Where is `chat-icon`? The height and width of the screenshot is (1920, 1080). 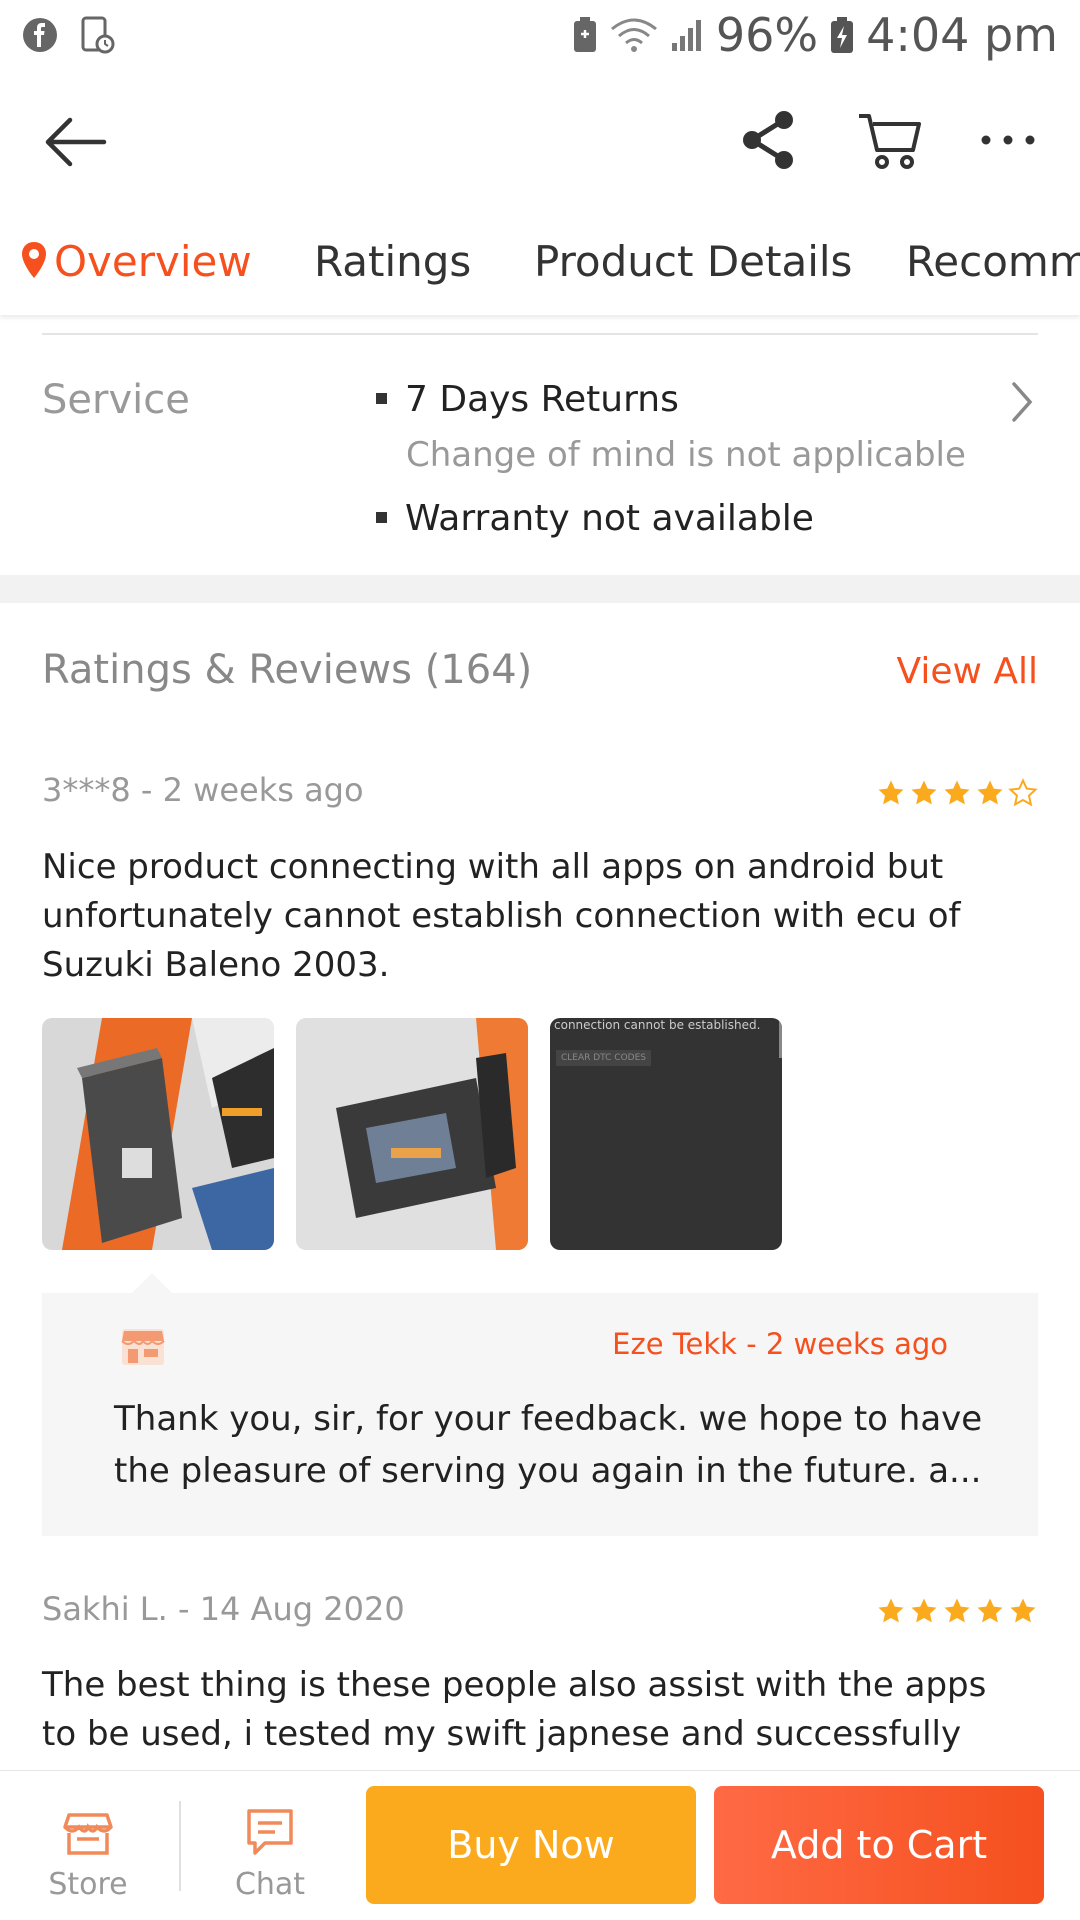
chat-icon is located at coordinates (270, 1832).